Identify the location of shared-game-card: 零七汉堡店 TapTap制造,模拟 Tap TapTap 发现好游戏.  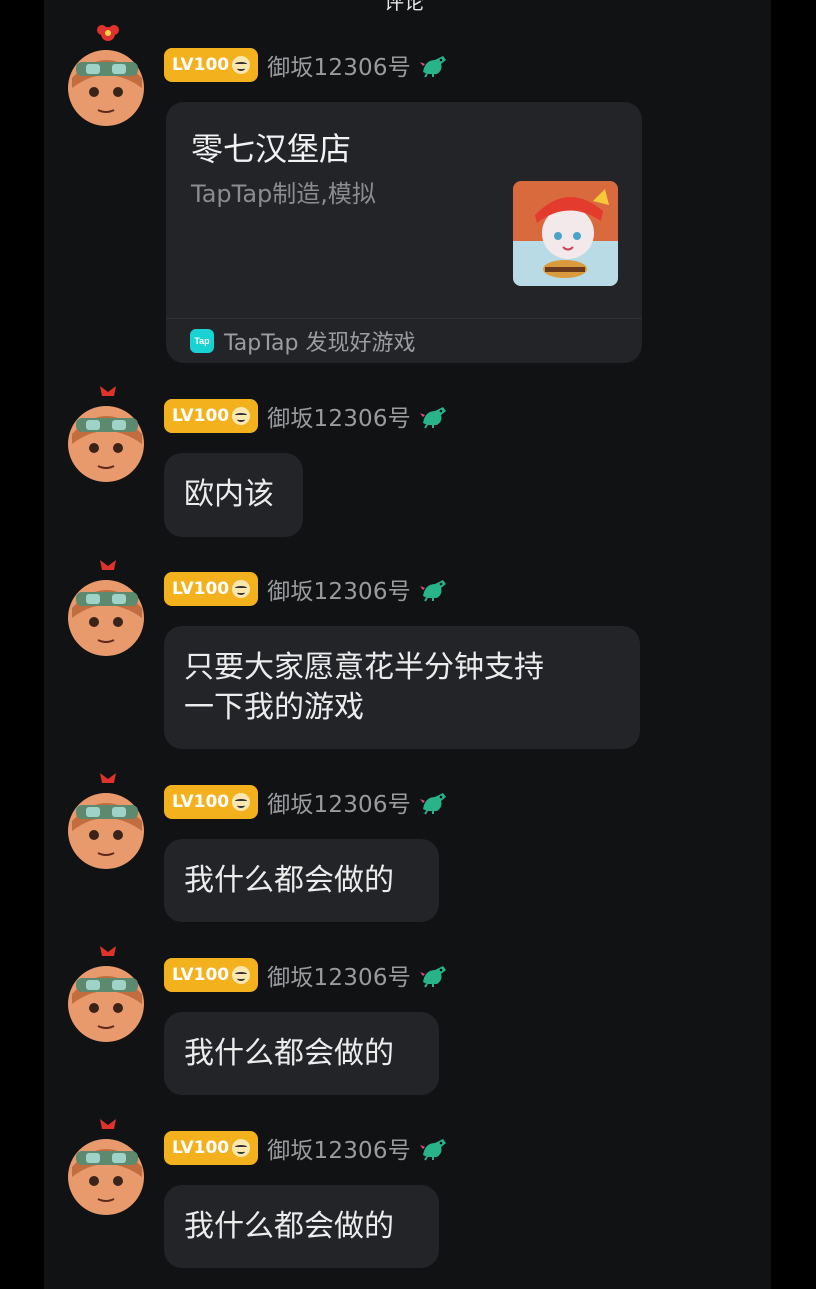
(404, 232).